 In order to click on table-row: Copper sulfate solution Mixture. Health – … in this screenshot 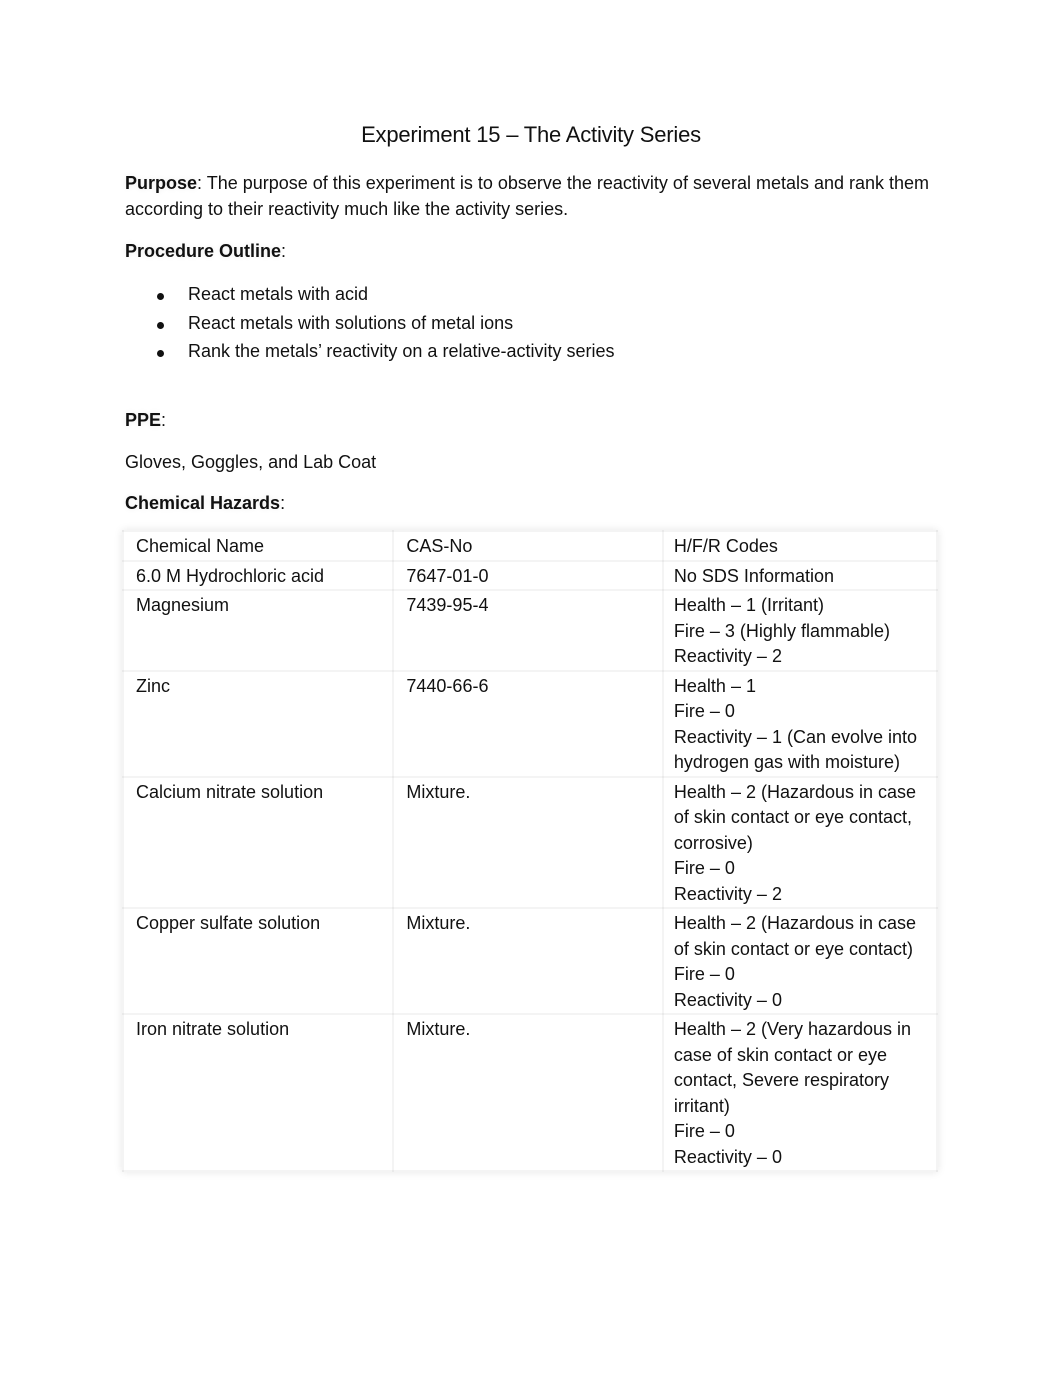, I will do `click(530, 961)`.